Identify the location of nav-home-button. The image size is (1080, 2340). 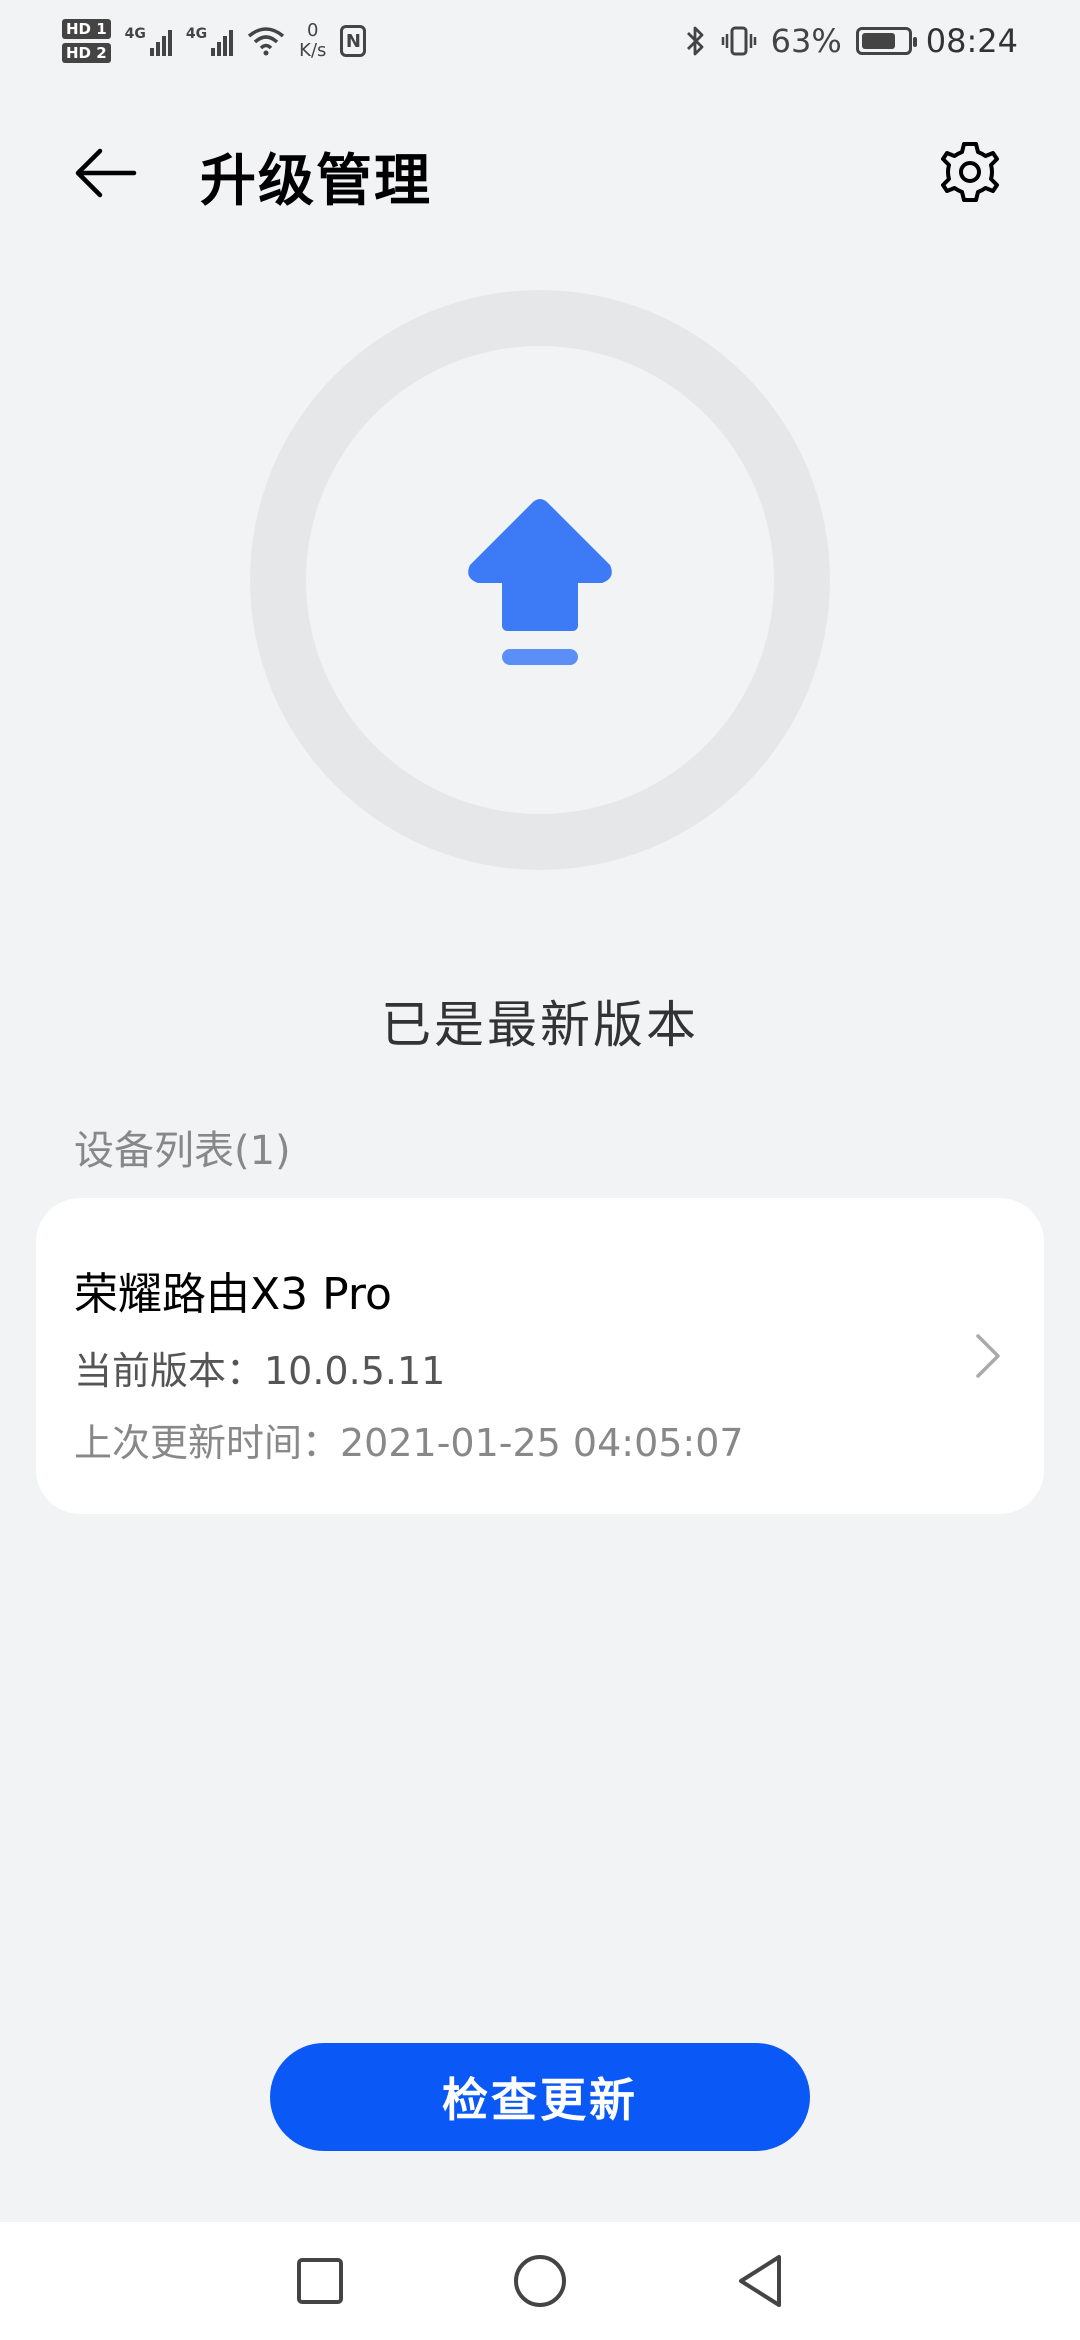
(540, 2281).